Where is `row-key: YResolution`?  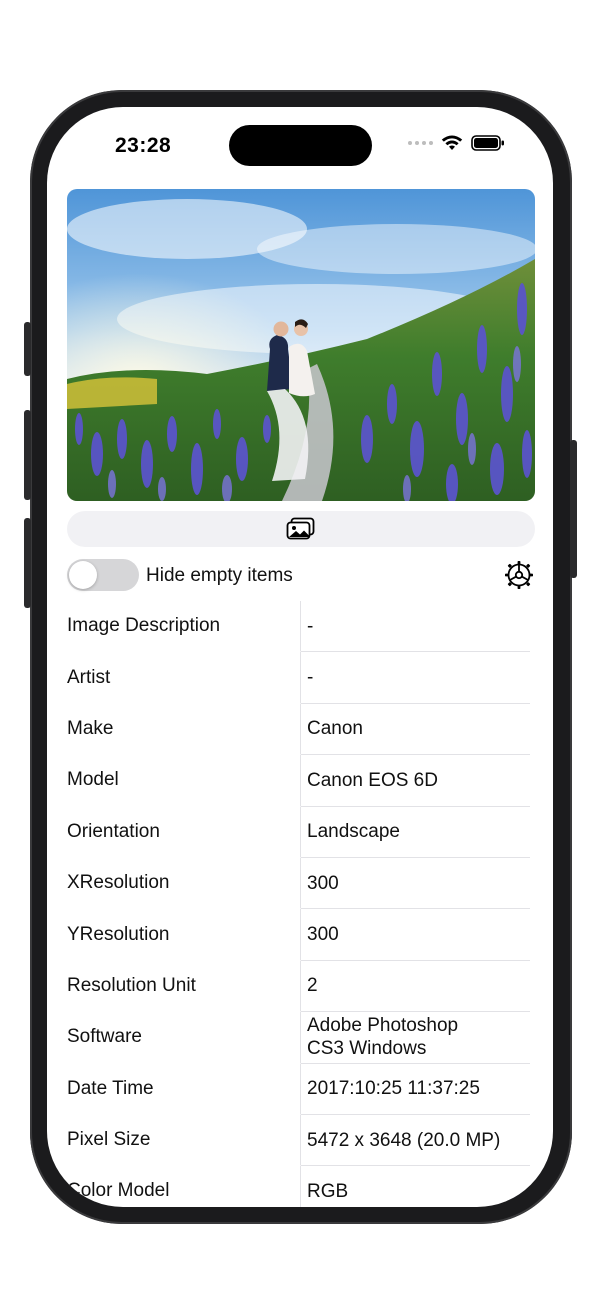 row-key: YResolution is located at coordinates (184, 935).